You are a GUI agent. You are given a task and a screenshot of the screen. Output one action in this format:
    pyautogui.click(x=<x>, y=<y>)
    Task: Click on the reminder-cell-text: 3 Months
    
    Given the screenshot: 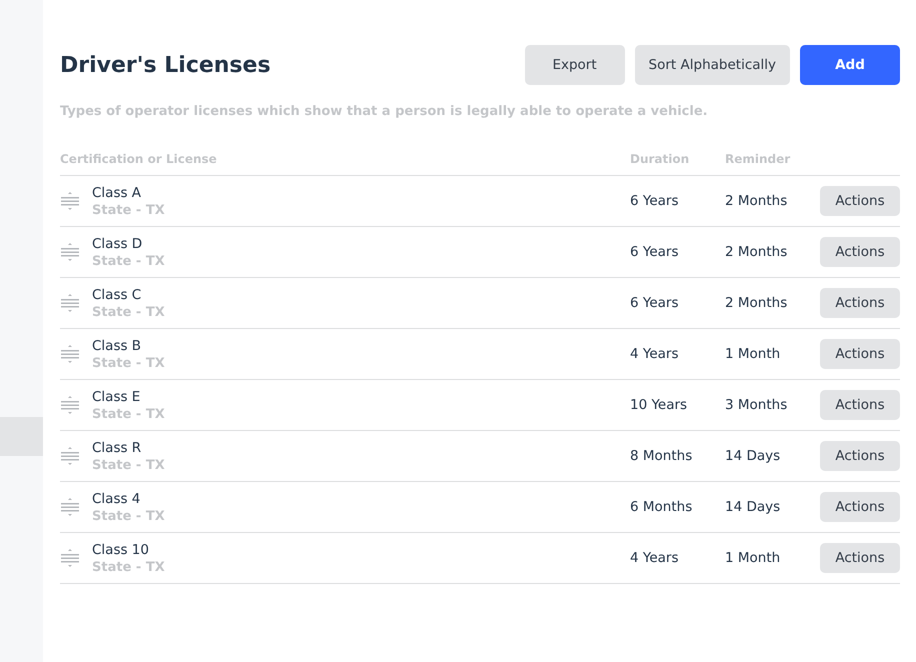 What is the action you would take?
    pyautogui.click(x=756, y=405)
    